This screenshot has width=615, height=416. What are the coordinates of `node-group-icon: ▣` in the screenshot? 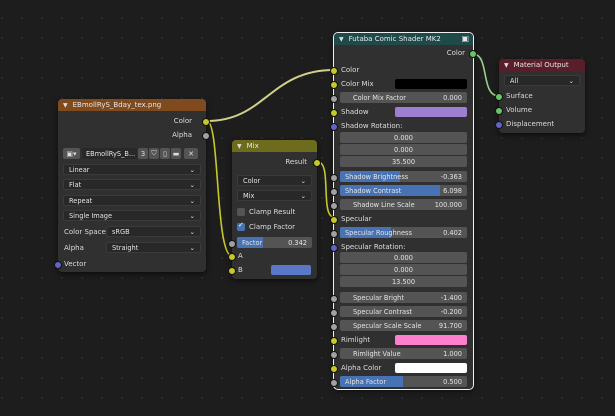 It's located at (465, 38).